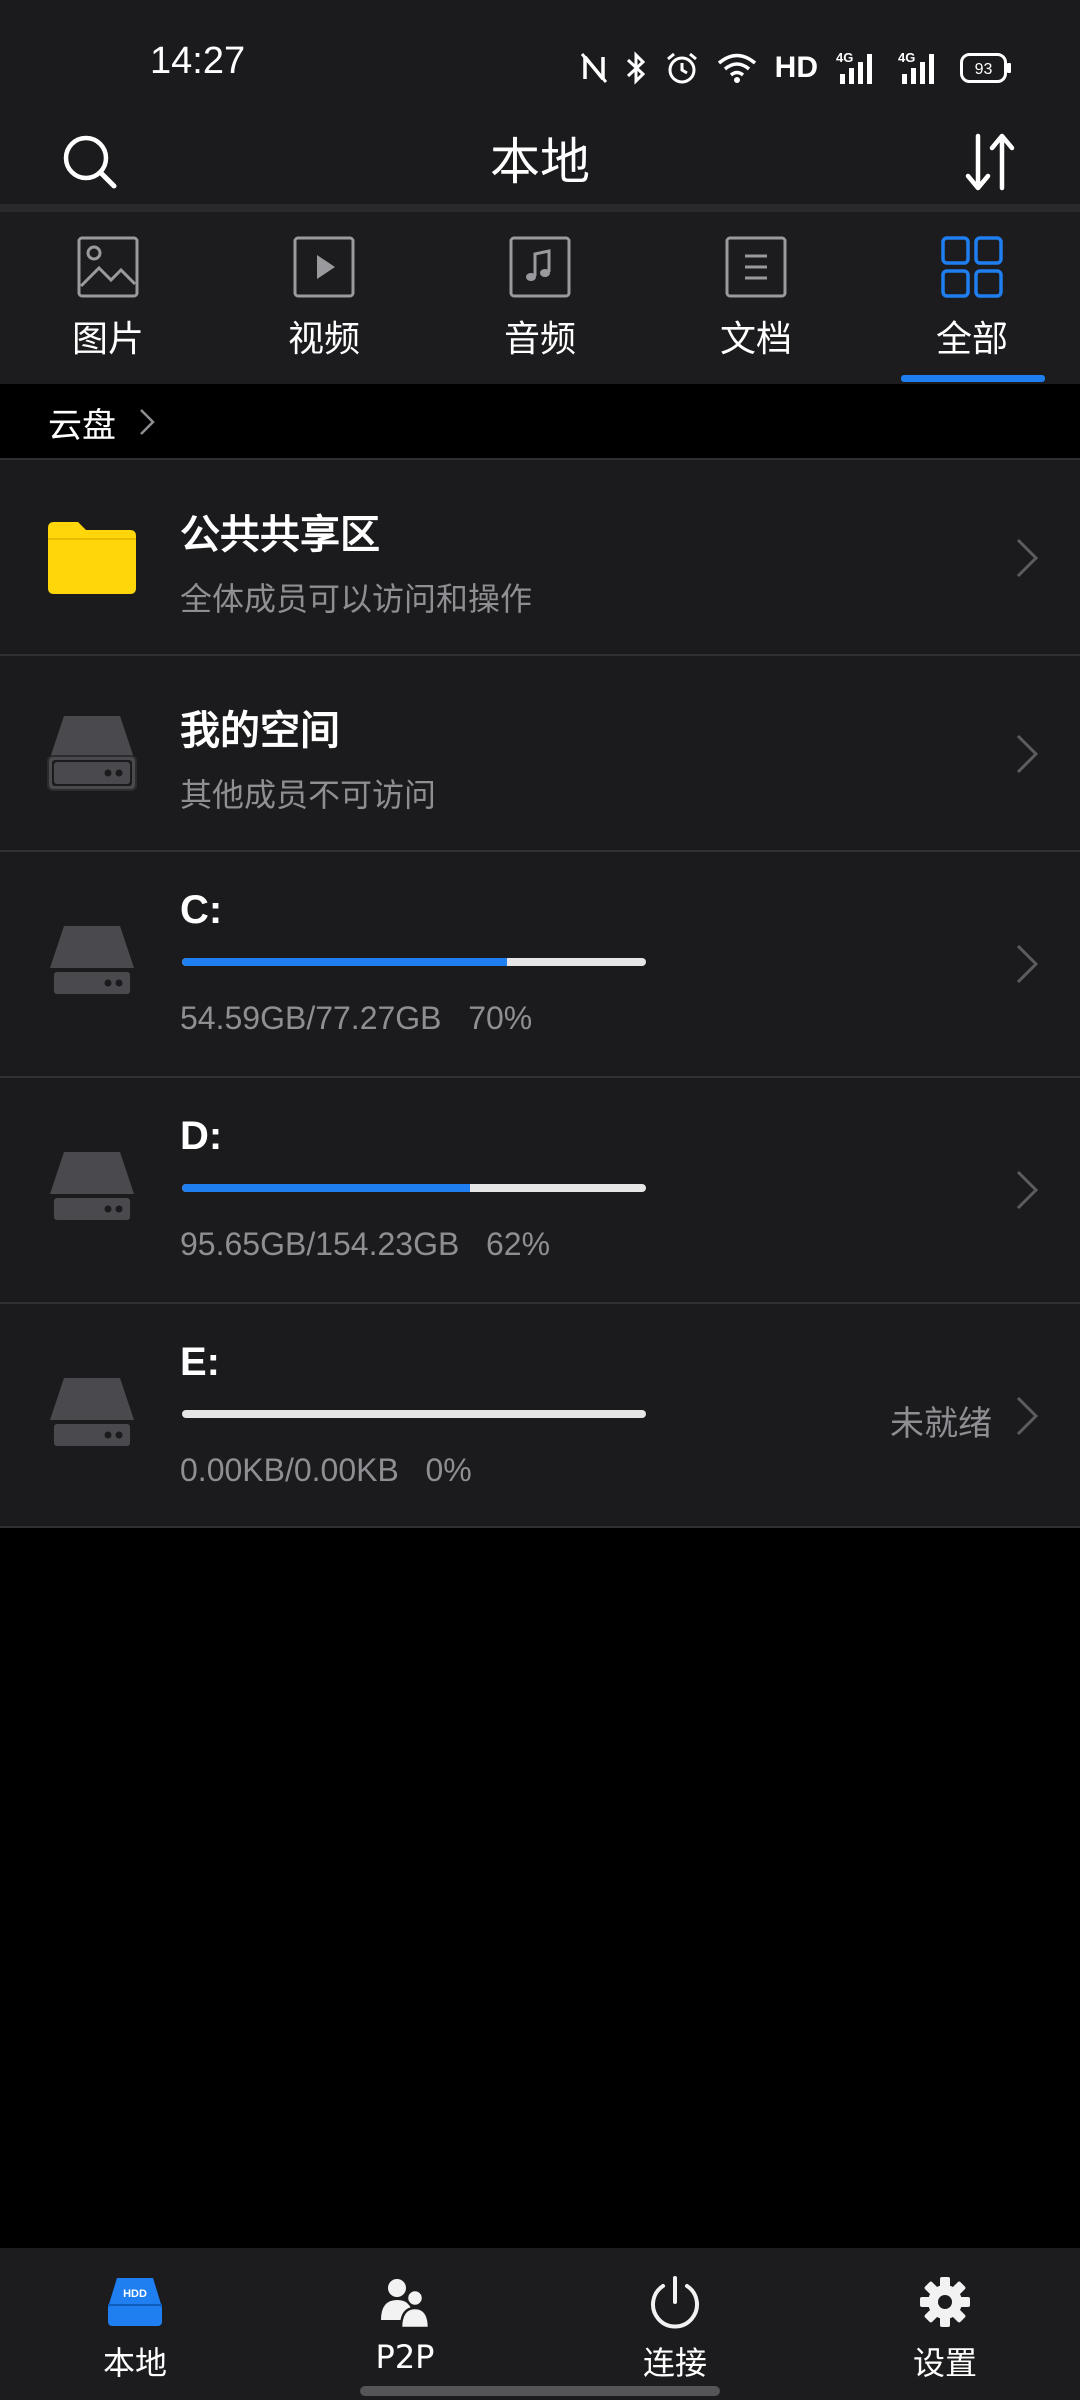 This screenshot has width=1080, height=2400. I want to click on tab-label: 文档, so click(755, 339).